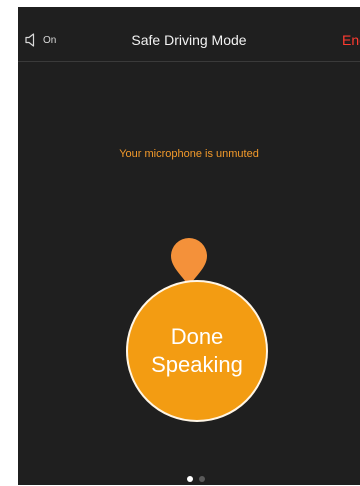  What do you see at coordinates (189, 40) in the screenshot?
I see `page-title: Safe Driving Mode` at bounding box center [189, 40].